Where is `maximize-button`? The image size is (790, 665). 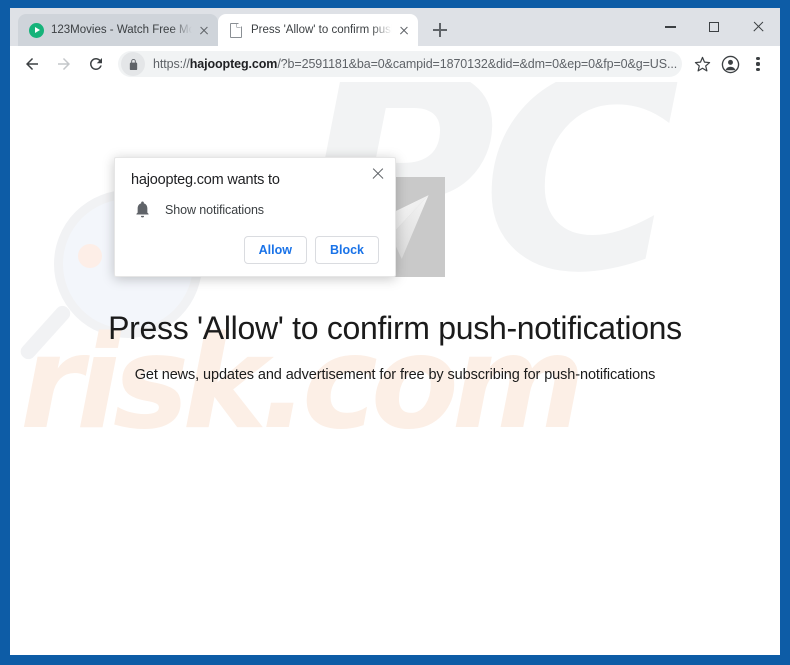
maximize-button is located at coordinates (714, 27).